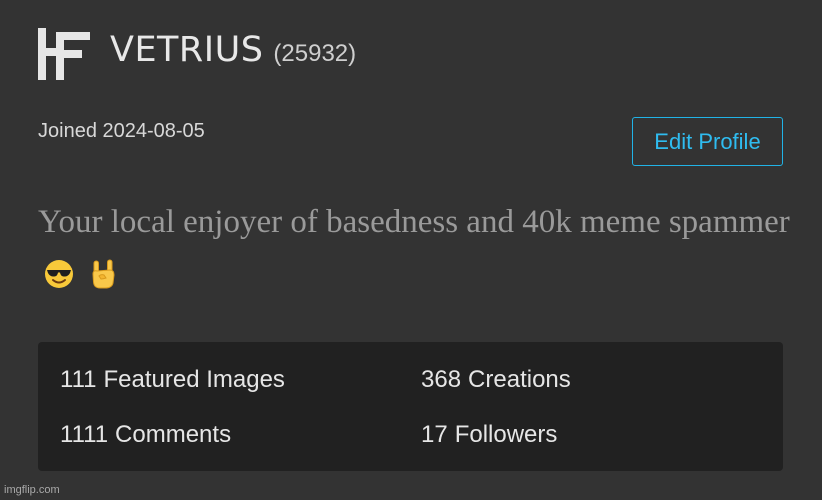 This screenshot has height=500, width=822. I want to click on avatar-logo, so click(64, 54).